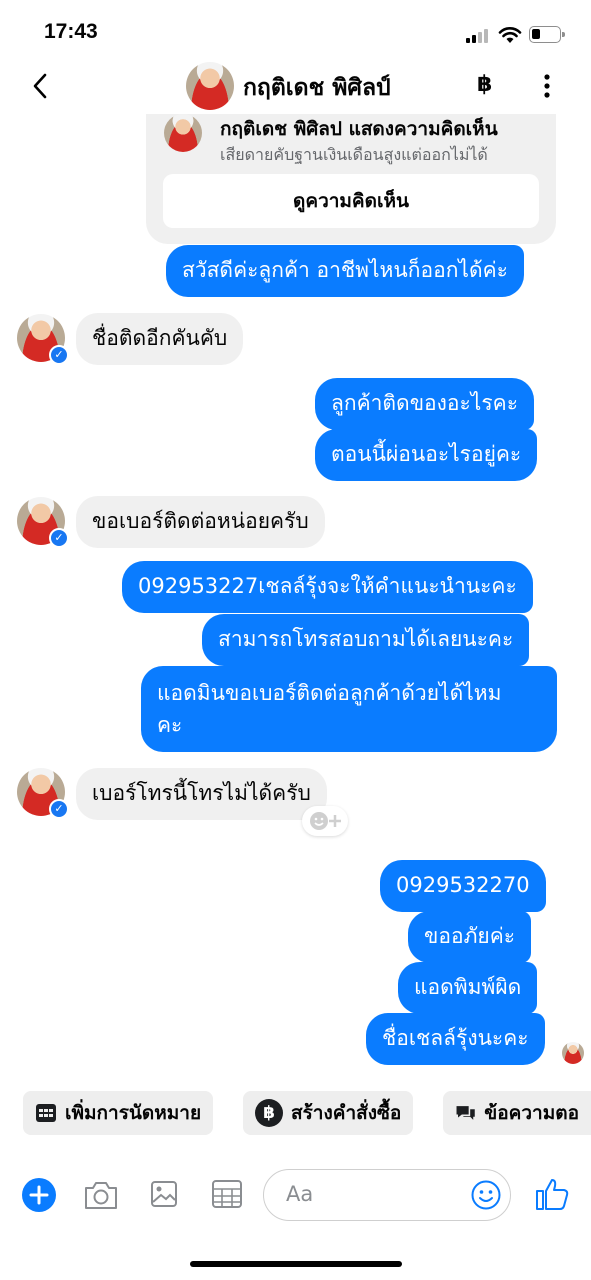 Image resolution: width=591 pixels, height=1280 pixels. Describe the element at coordinates (296, 1264) in the screenshot. I see `home-indicator` at that location.